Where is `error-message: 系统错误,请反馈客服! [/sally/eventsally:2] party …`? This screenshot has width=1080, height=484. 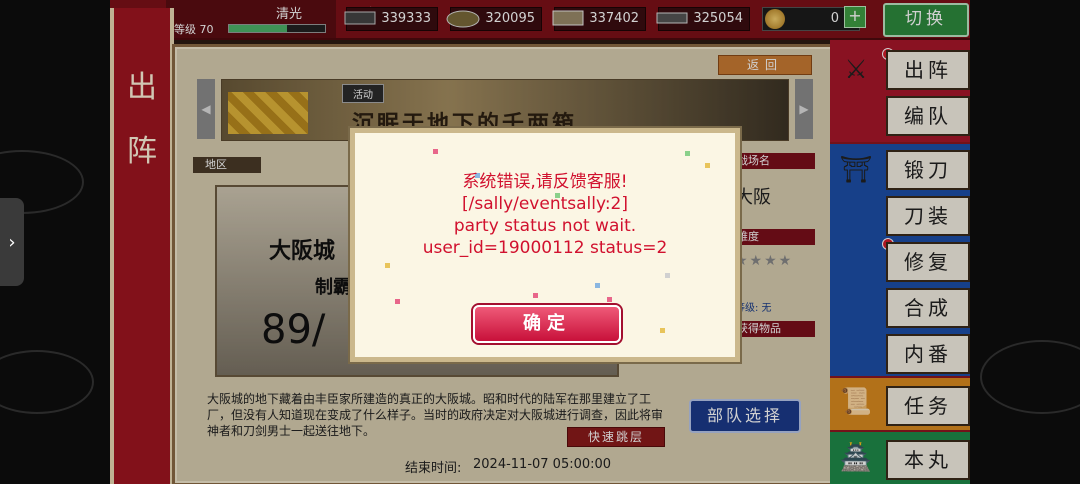
error-message: 系统错误,请反馈客服! [/sally/eventsally:2] party … is located at coordinates (545, 215).